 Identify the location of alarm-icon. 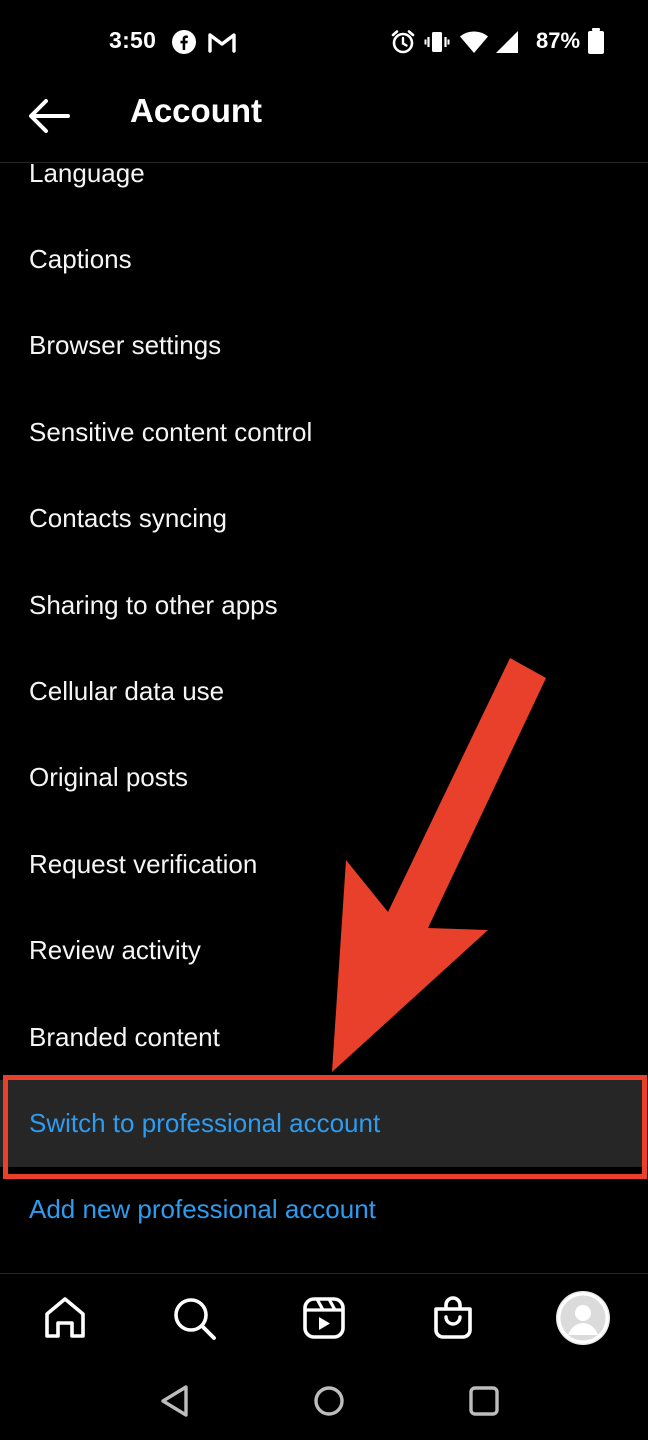
(403, 42).